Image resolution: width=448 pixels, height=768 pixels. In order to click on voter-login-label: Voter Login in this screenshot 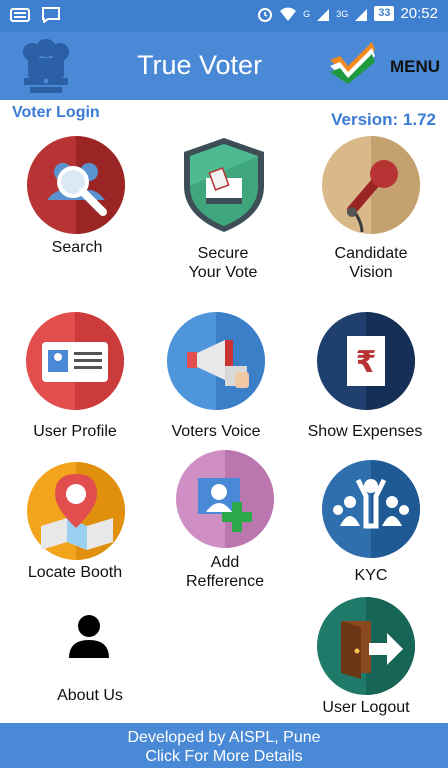, I will do `click(56, 112)`.